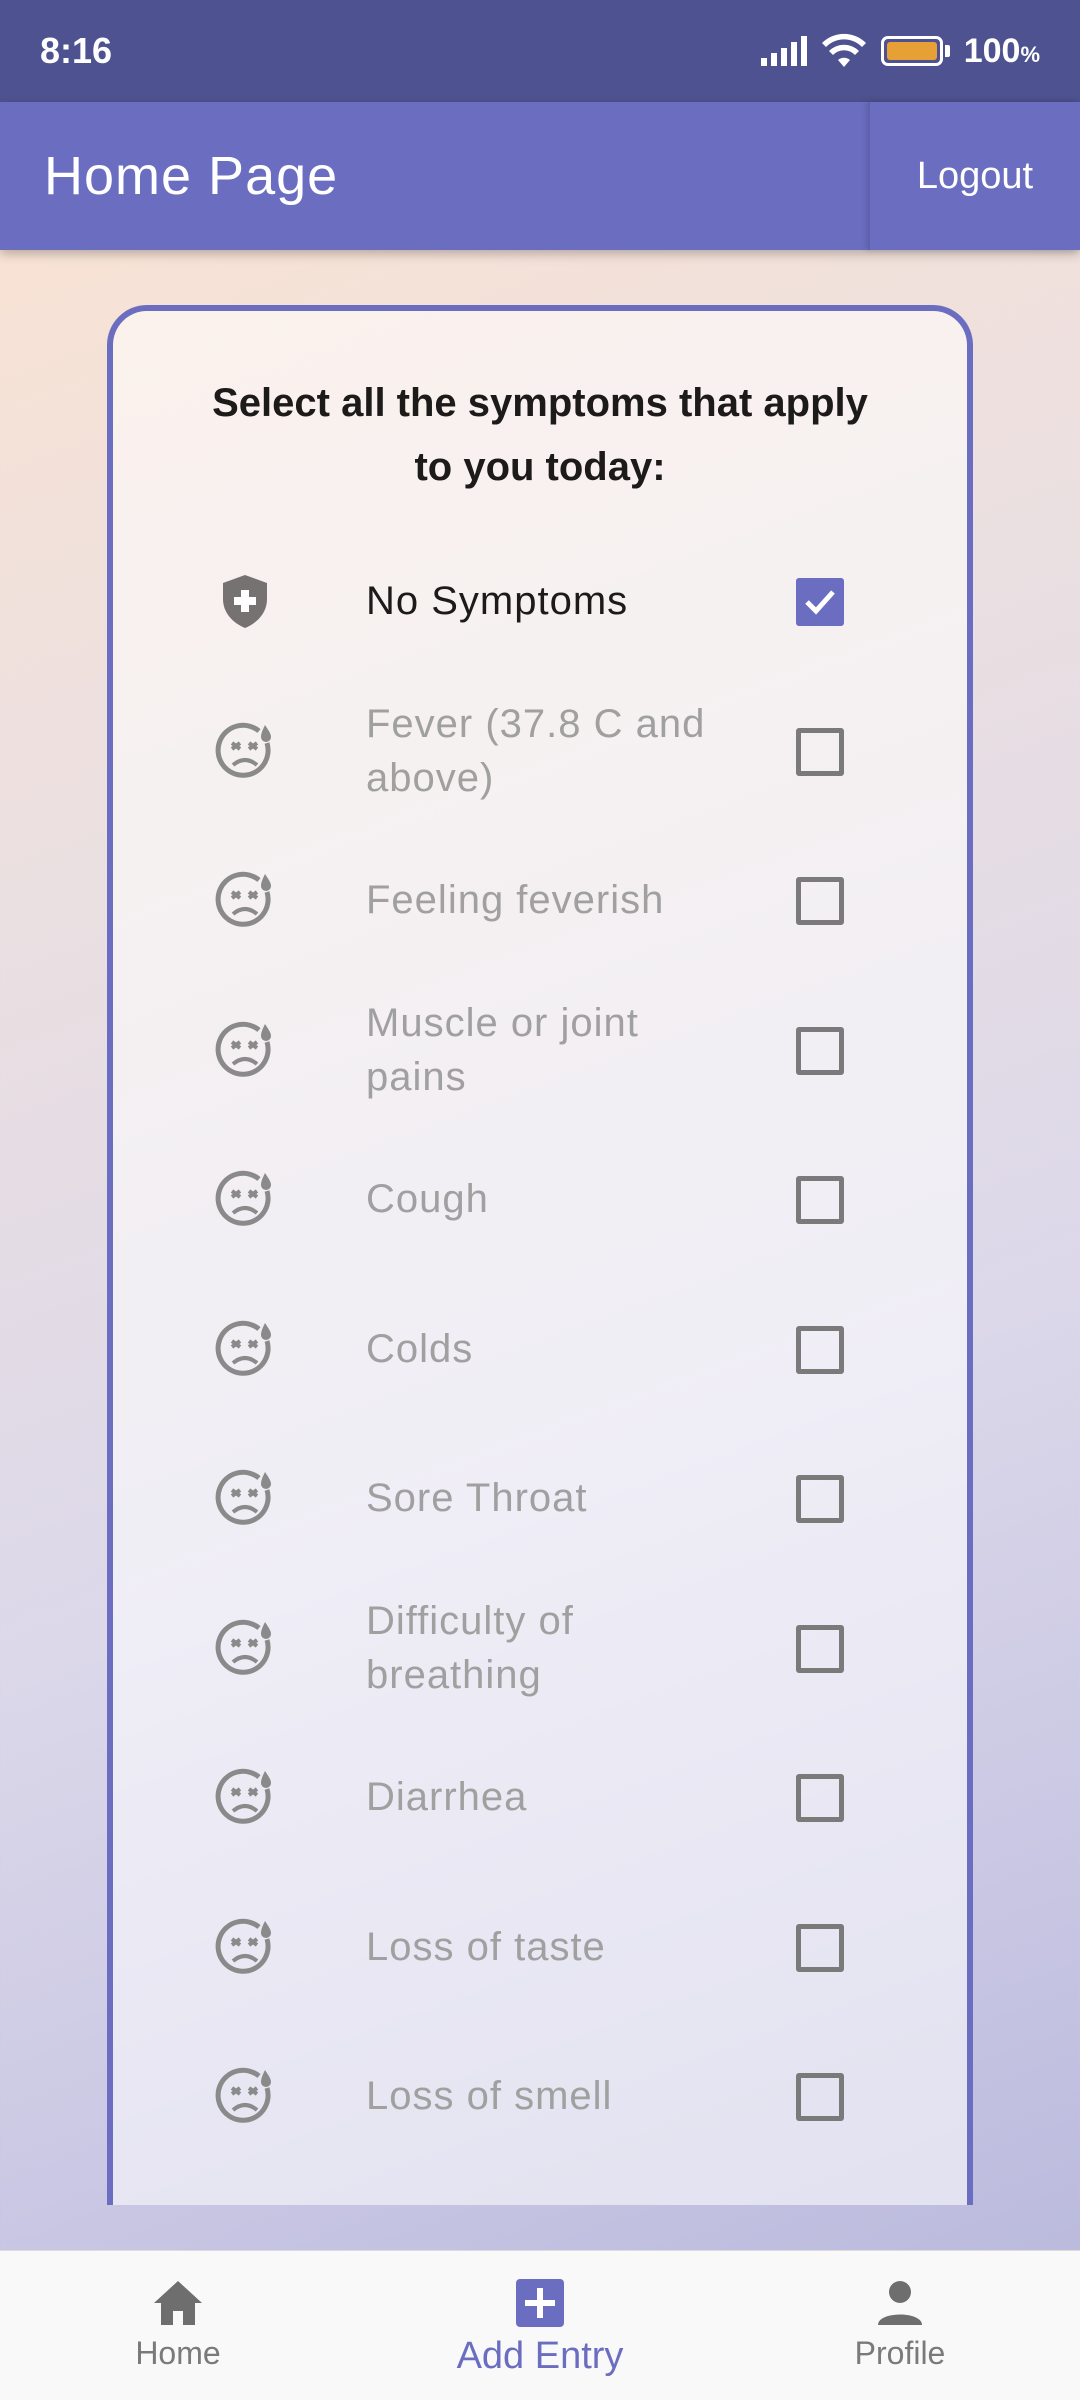 The image size is (1080, 2400). I want to click on symptom-row: Sore Throat, so click(540, 1498).